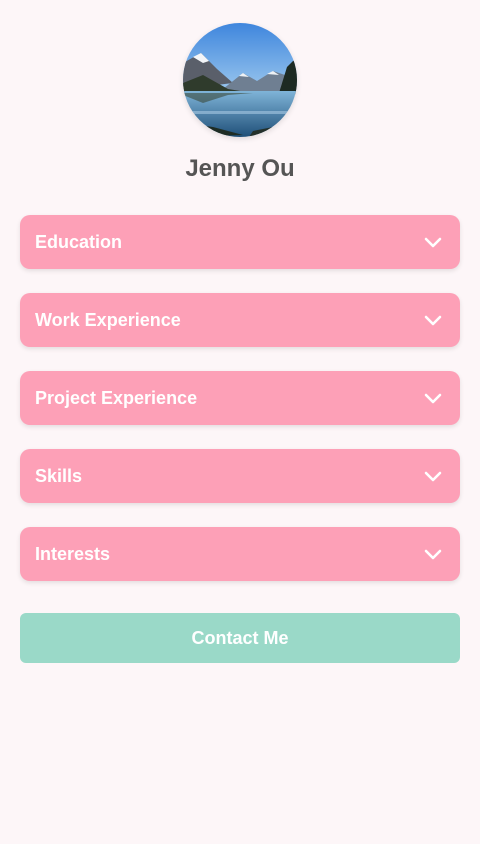  What do you see at coordinates (240, 638) in the screenshot?
I see `contact-me-button: Contact Me` at bounding box center [240, 638].